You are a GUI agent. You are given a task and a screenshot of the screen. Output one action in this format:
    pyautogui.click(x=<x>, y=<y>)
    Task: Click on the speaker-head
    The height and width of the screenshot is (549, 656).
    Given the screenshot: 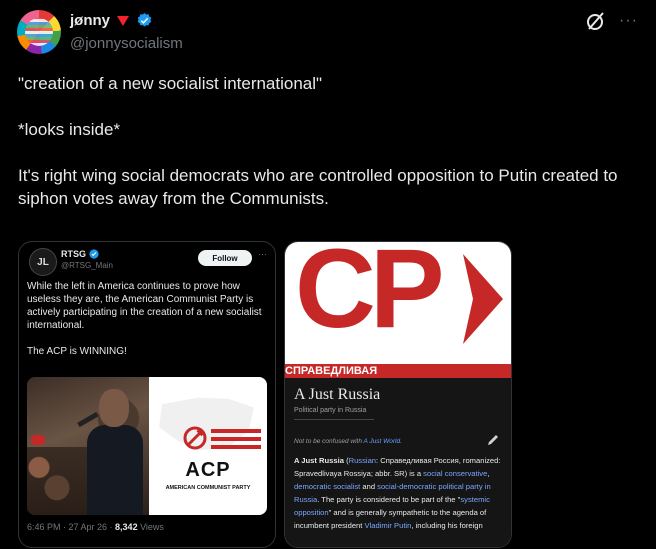 What is the action you would take?
    pyautogui.click(x=114, y=408)
    